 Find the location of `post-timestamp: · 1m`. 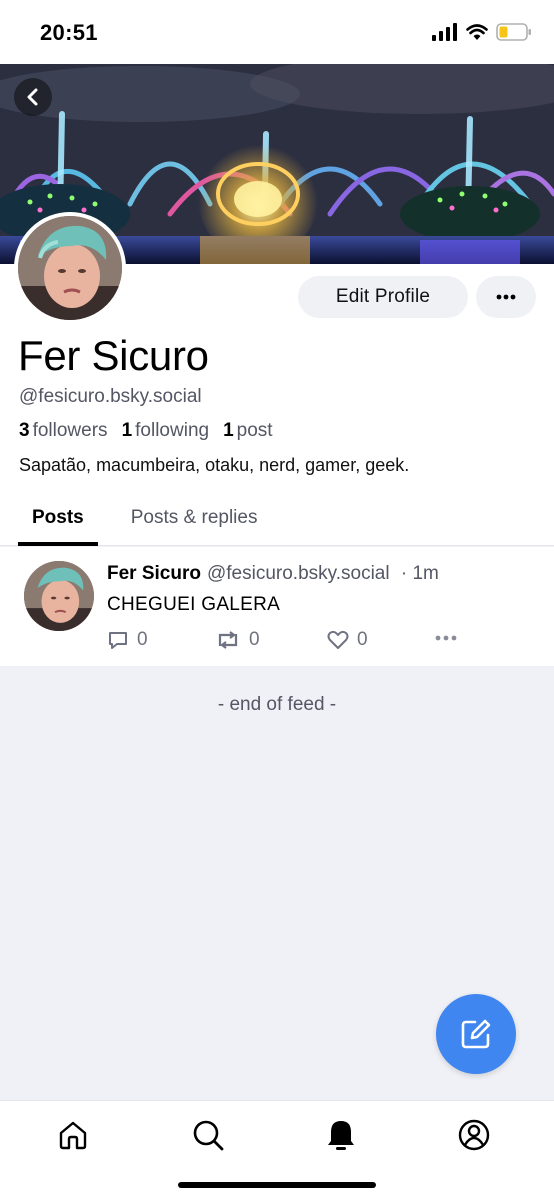

post-timestamp: · 1m is located at coordinates (419, 573).